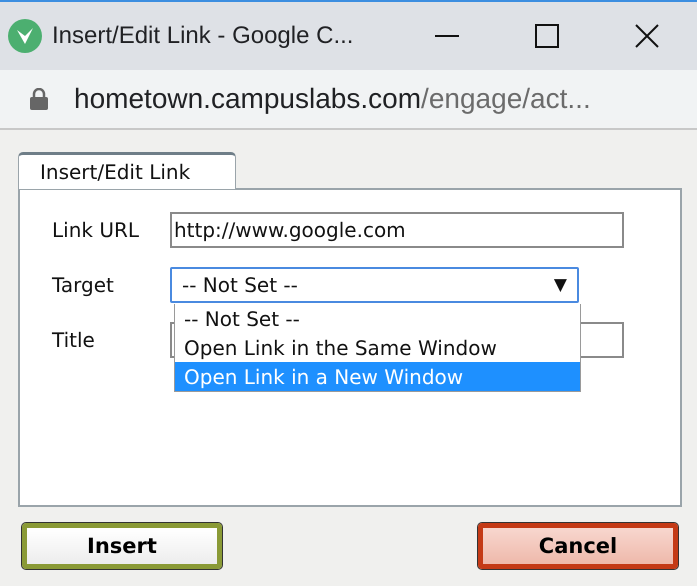  Describe the element at coordinates (578, 546) in the screenshot. I see `cancel-button: Cancel` at that location.